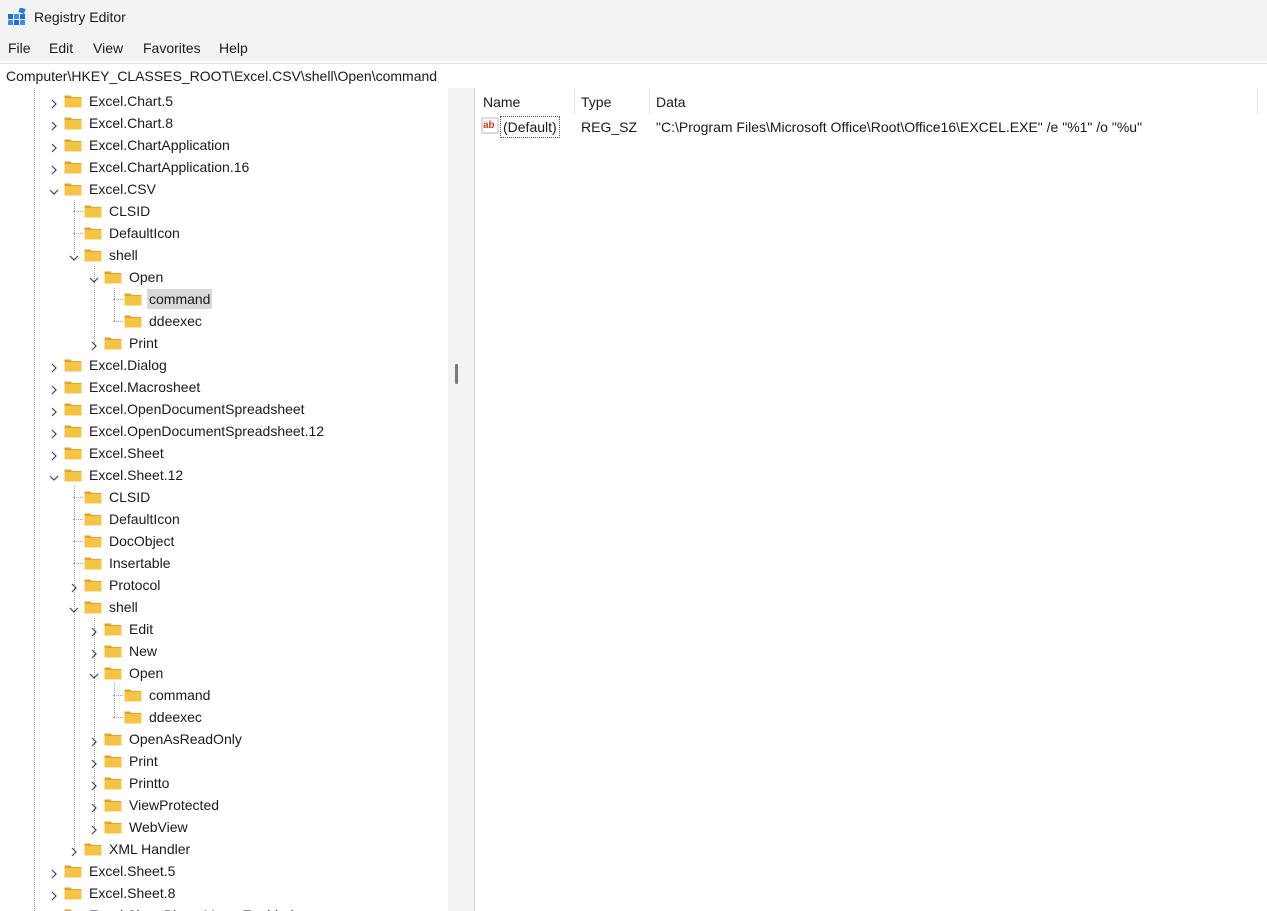 Image resolution: width=1267 pixels, height=911 pixels. Describe the element at coordinates (122, 189) in the screenshot. I see `tree-node-label: Excel.CSV` at that location.